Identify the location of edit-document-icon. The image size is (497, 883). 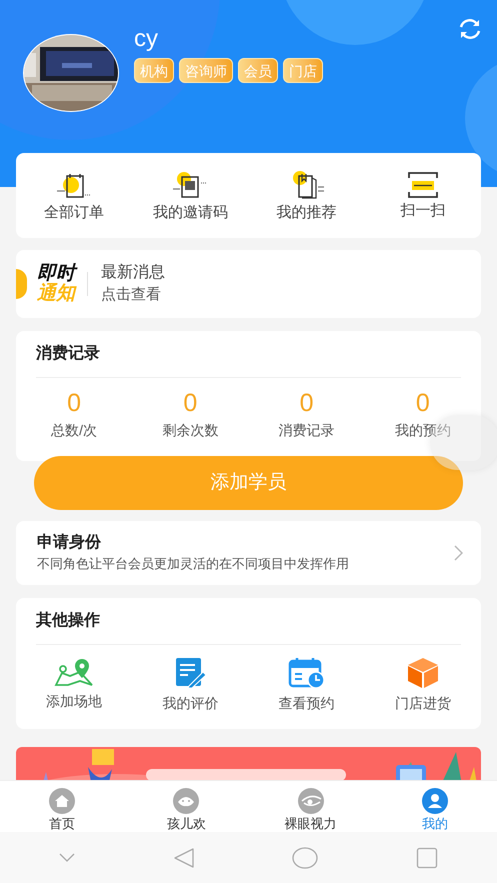
(190, 673).